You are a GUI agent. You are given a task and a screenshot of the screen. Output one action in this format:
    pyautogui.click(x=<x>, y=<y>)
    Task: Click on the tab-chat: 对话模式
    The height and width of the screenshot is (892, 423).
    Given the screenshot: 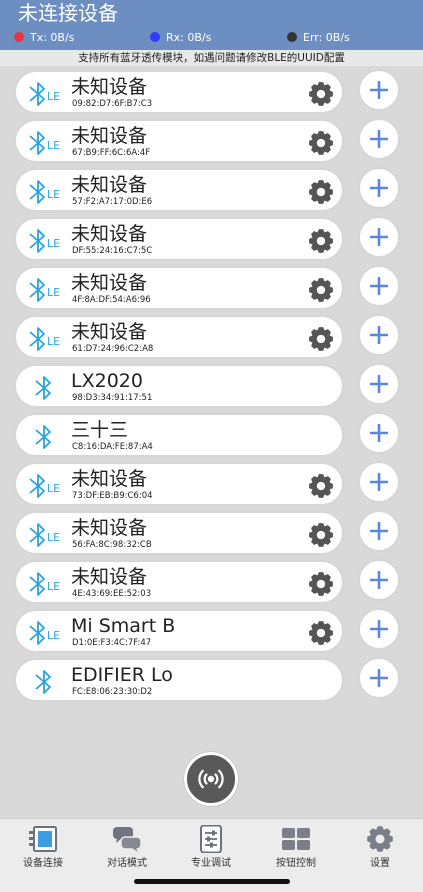 What is the action you would take?
    pyautogui.click(x=127, y=849)
    